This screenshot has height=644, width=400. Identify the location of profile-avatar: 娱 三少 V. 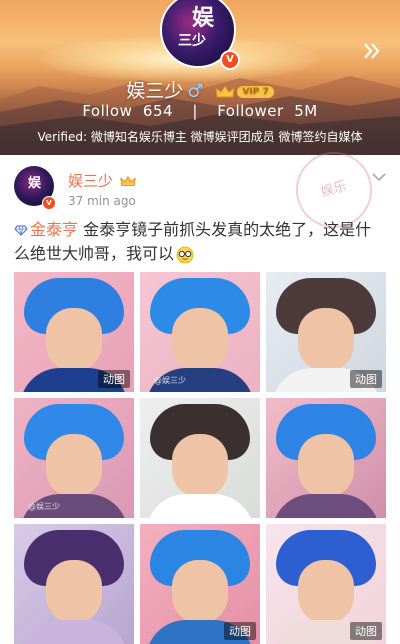
(200, 35).